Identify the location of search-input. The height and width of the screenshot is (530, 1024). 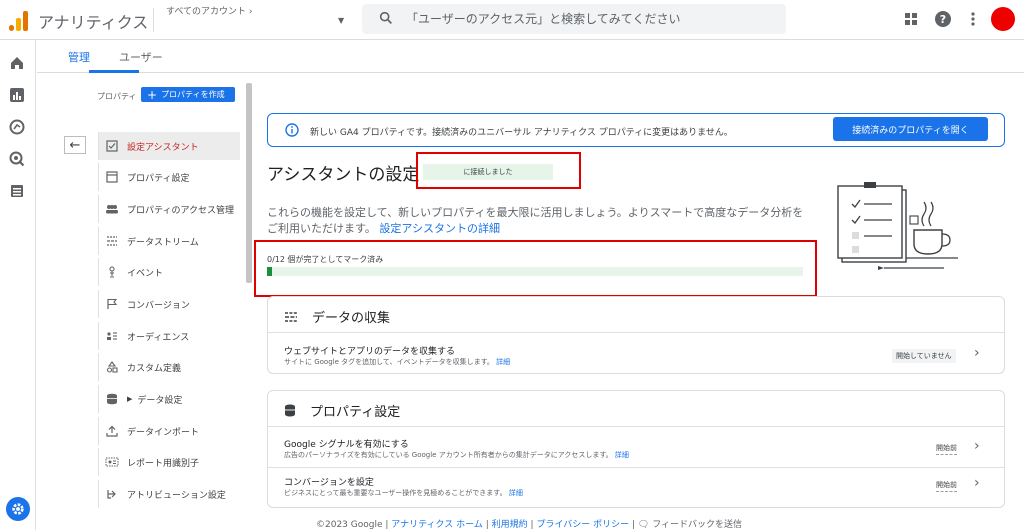
(586, 19).